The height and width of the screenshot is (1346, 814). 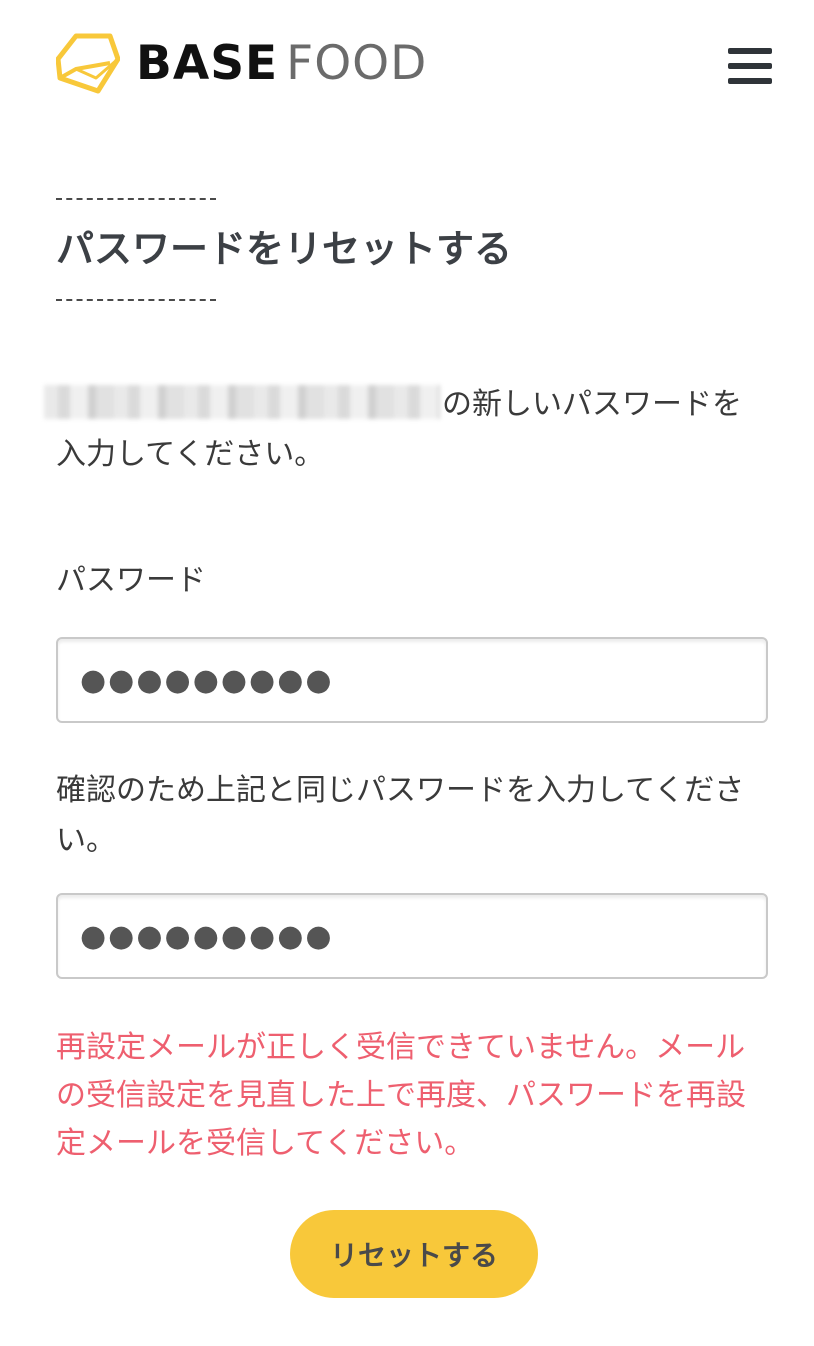 What do you see at coordinates (412, 680) in the screenshot?
I see `password-input` at bounding box center [412, 680].